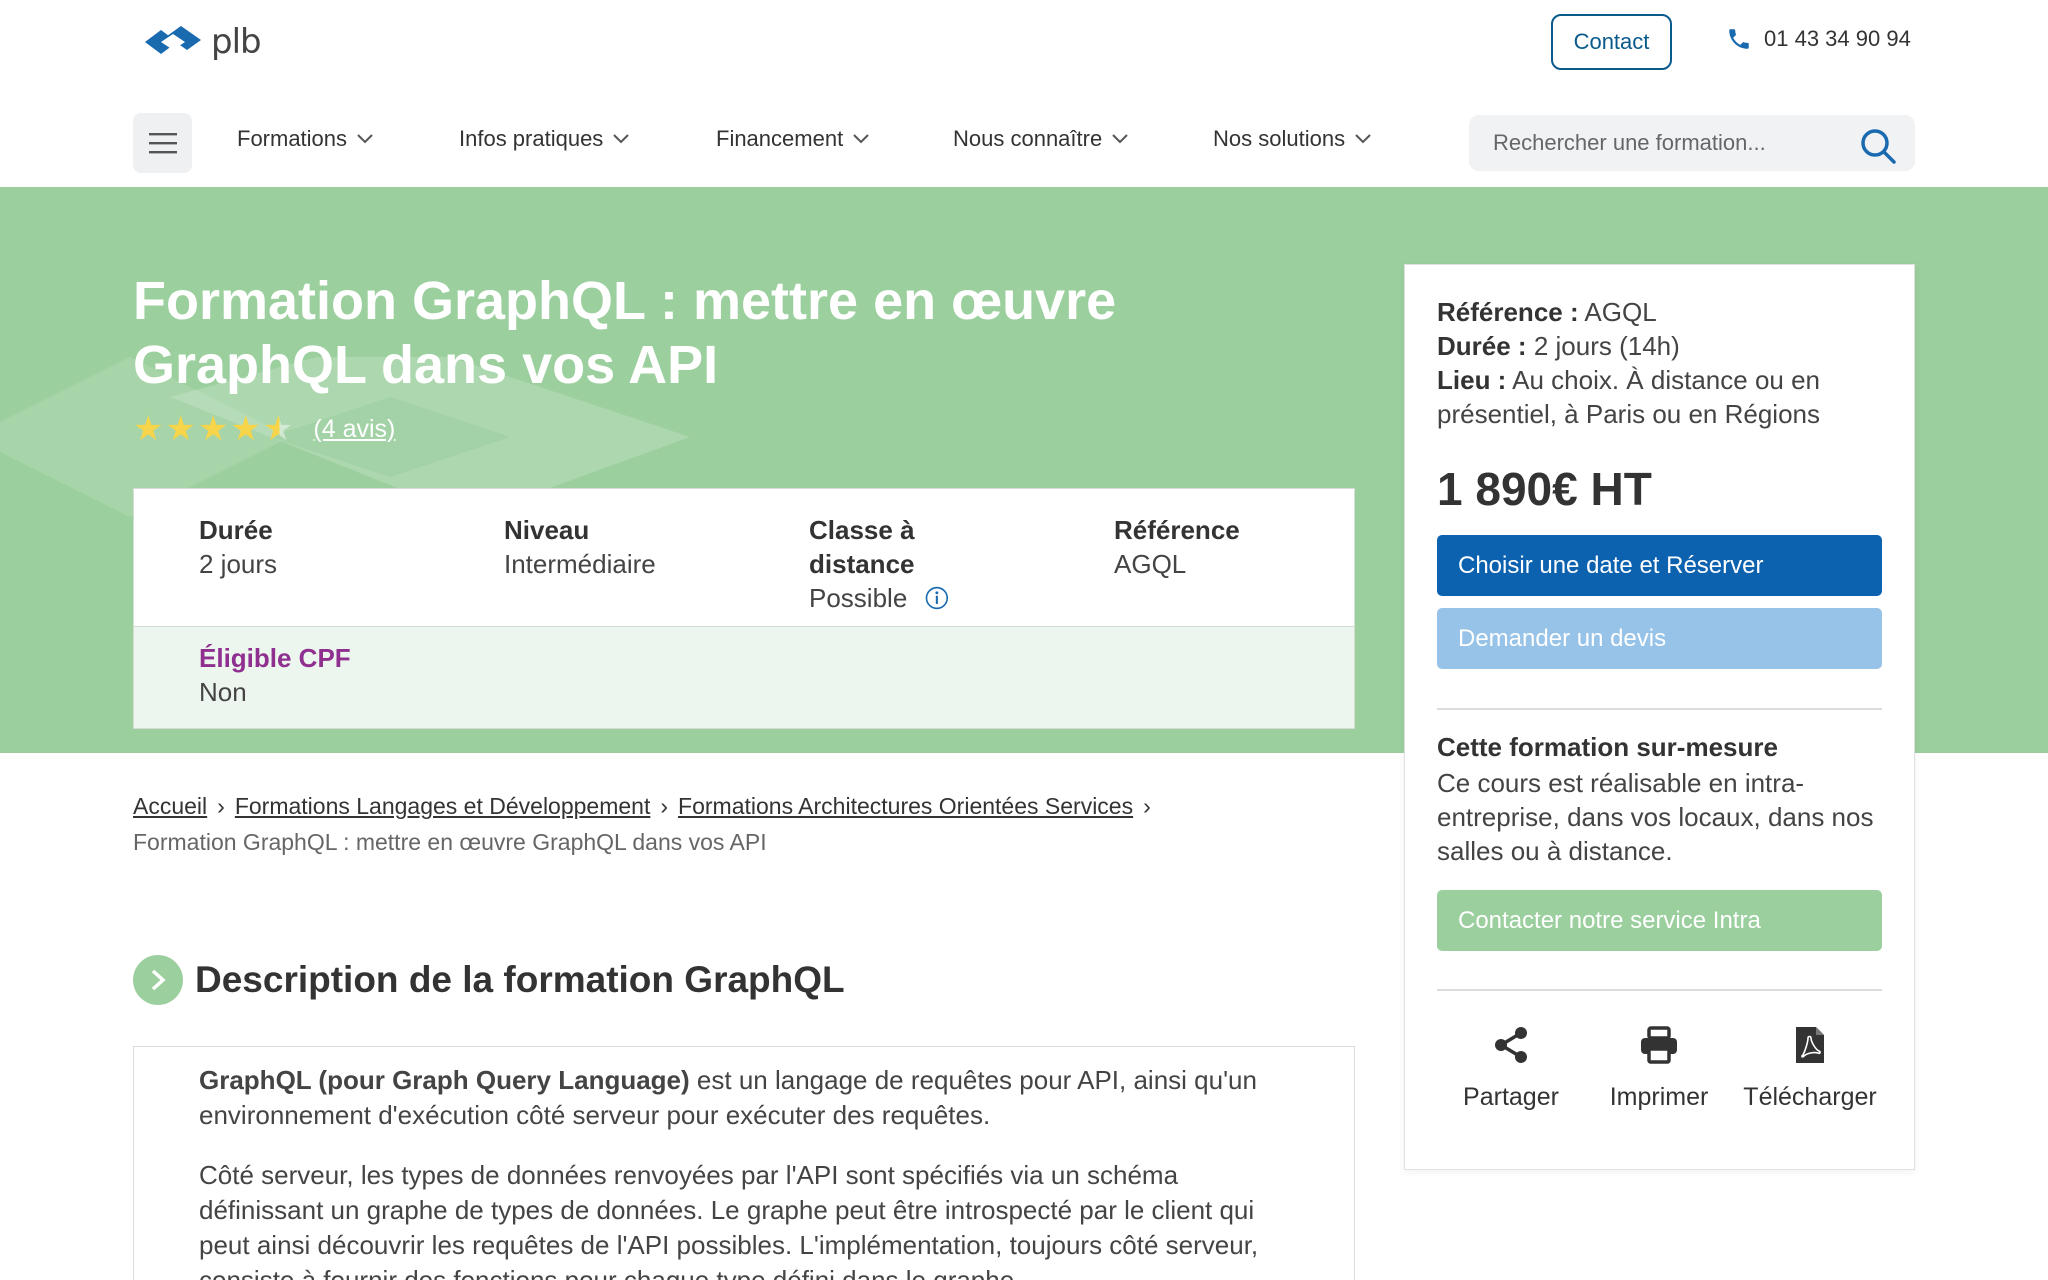 The image size is (2048, 1280). I want to click on price: 1 890€ HT, so click(1544, 489).